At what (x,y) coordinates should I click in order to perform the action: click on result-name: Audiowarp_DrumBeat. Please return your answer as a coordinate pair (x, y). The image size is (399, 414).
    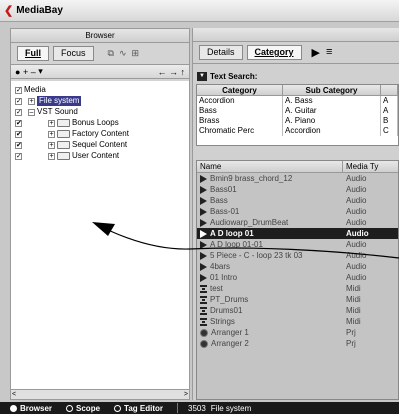
    Looking at the image, I should click on (249, 222).